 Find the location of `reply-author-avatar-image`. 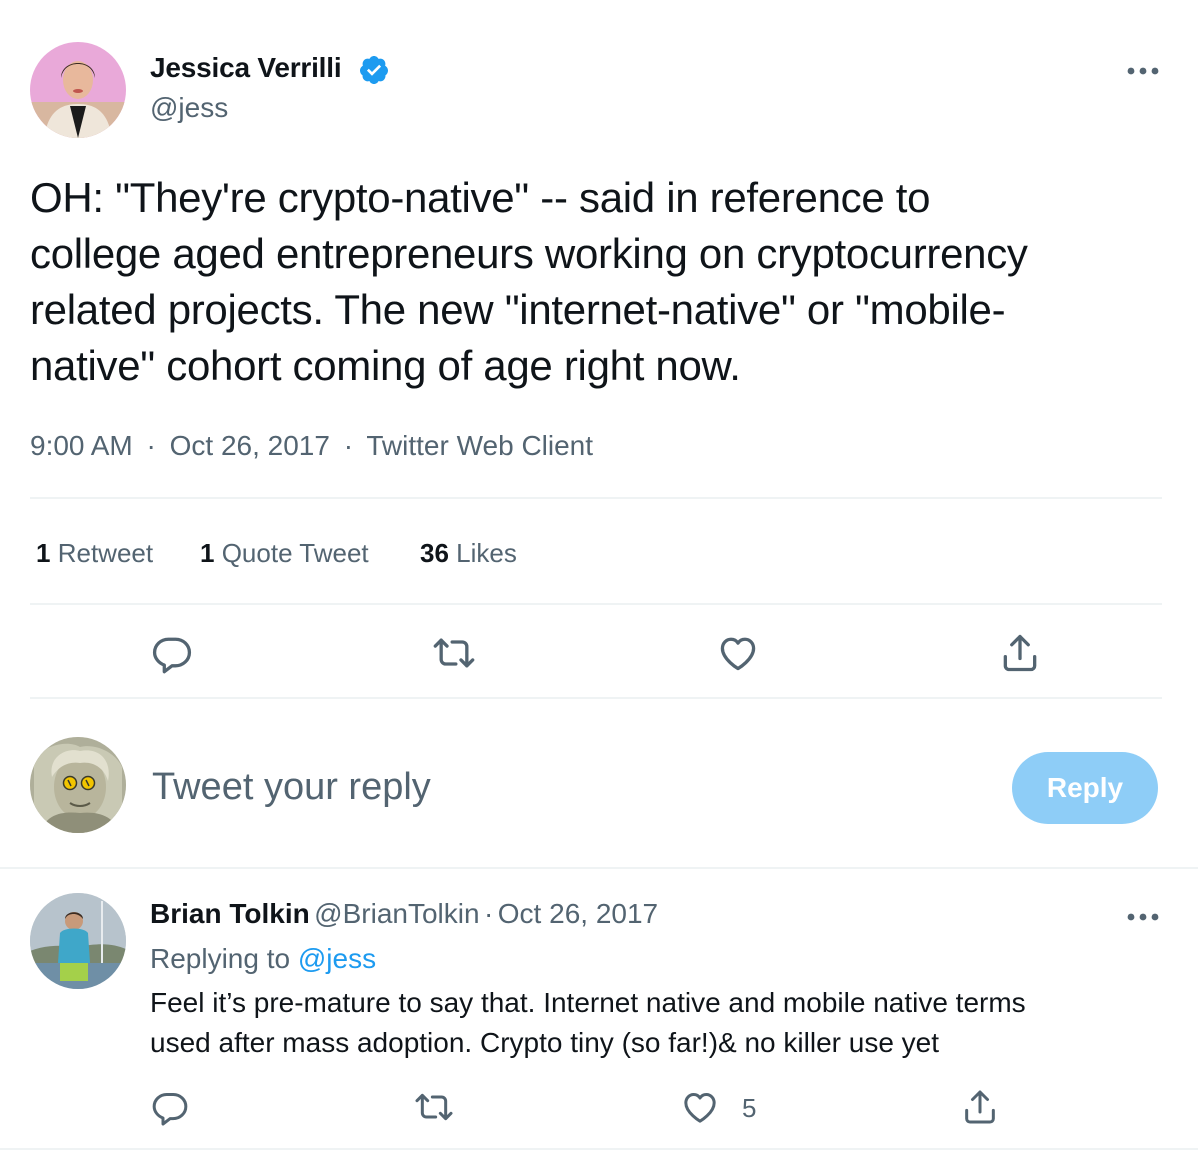

reply-author-avatar-image is located at coordinates (78, 941).